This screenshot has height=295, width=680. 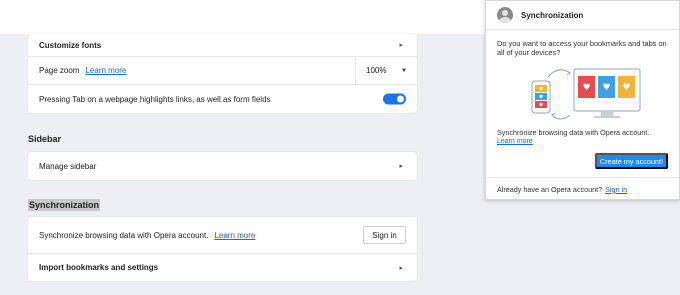 I want to click on manage-sidebar-label: Manage sidebar, so click(x=68, y=166).